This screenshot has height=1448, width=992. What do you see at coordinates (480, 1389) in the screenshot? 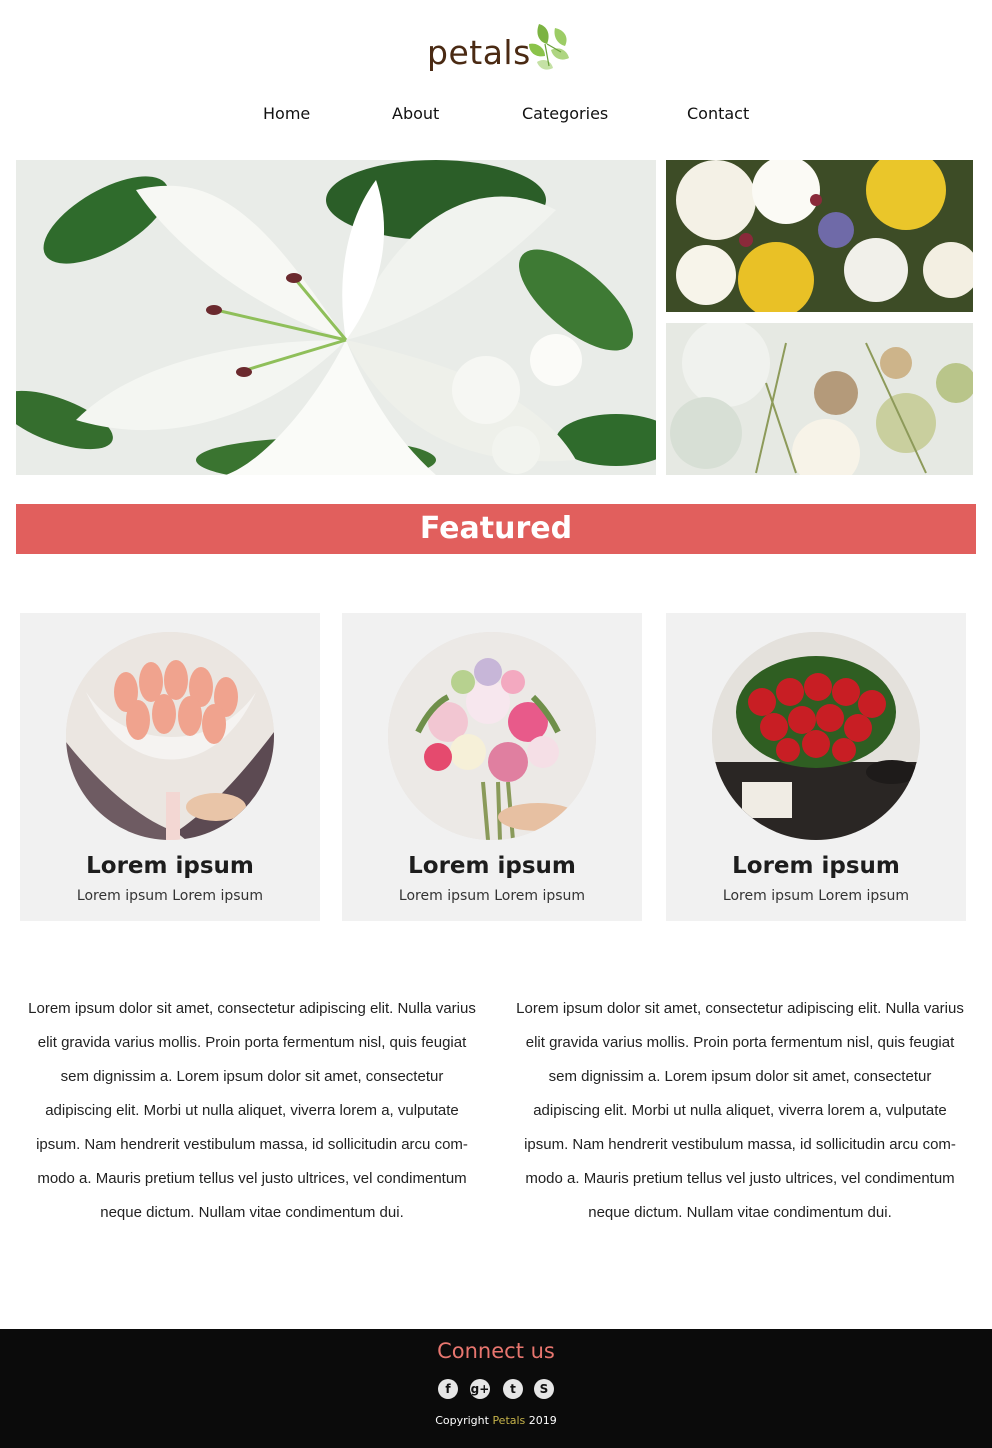
I see `google-plus-icon: g+` at bounding box center [480, 1389].